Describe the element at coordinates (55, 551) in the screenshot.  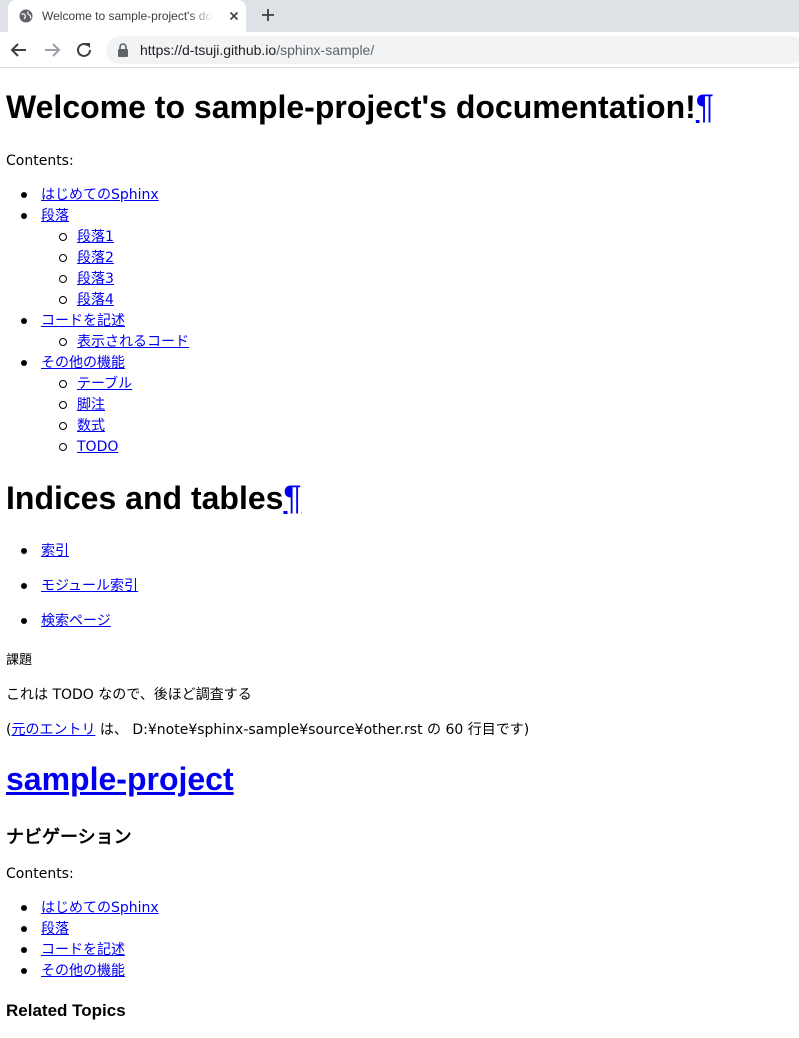
I see `index-link: 索引` at that location.